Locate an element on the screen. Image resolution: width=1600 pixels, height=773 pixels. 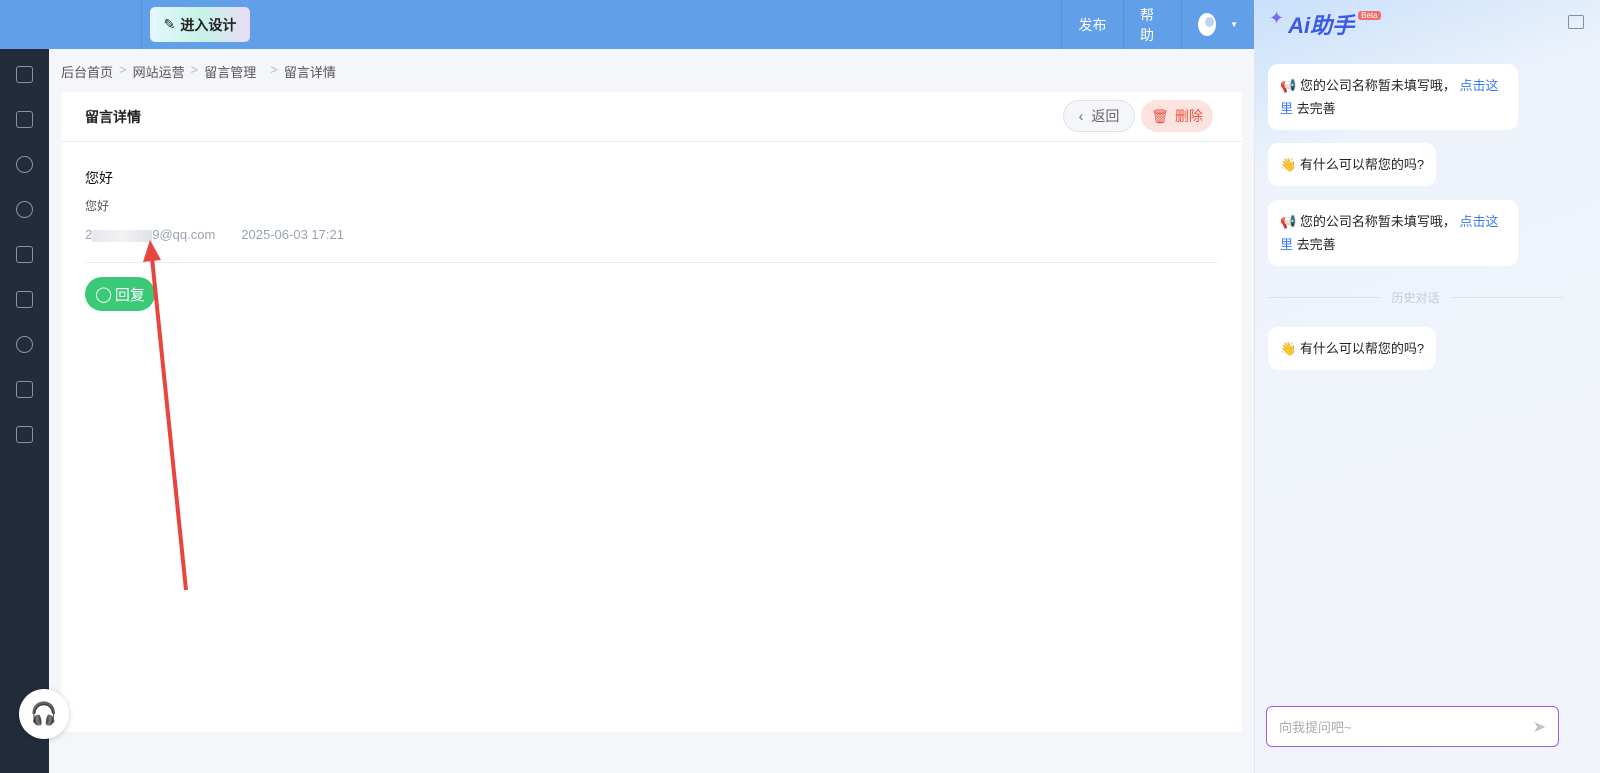
trash-icon: 🗑 is located at coordinates (1160, 115).